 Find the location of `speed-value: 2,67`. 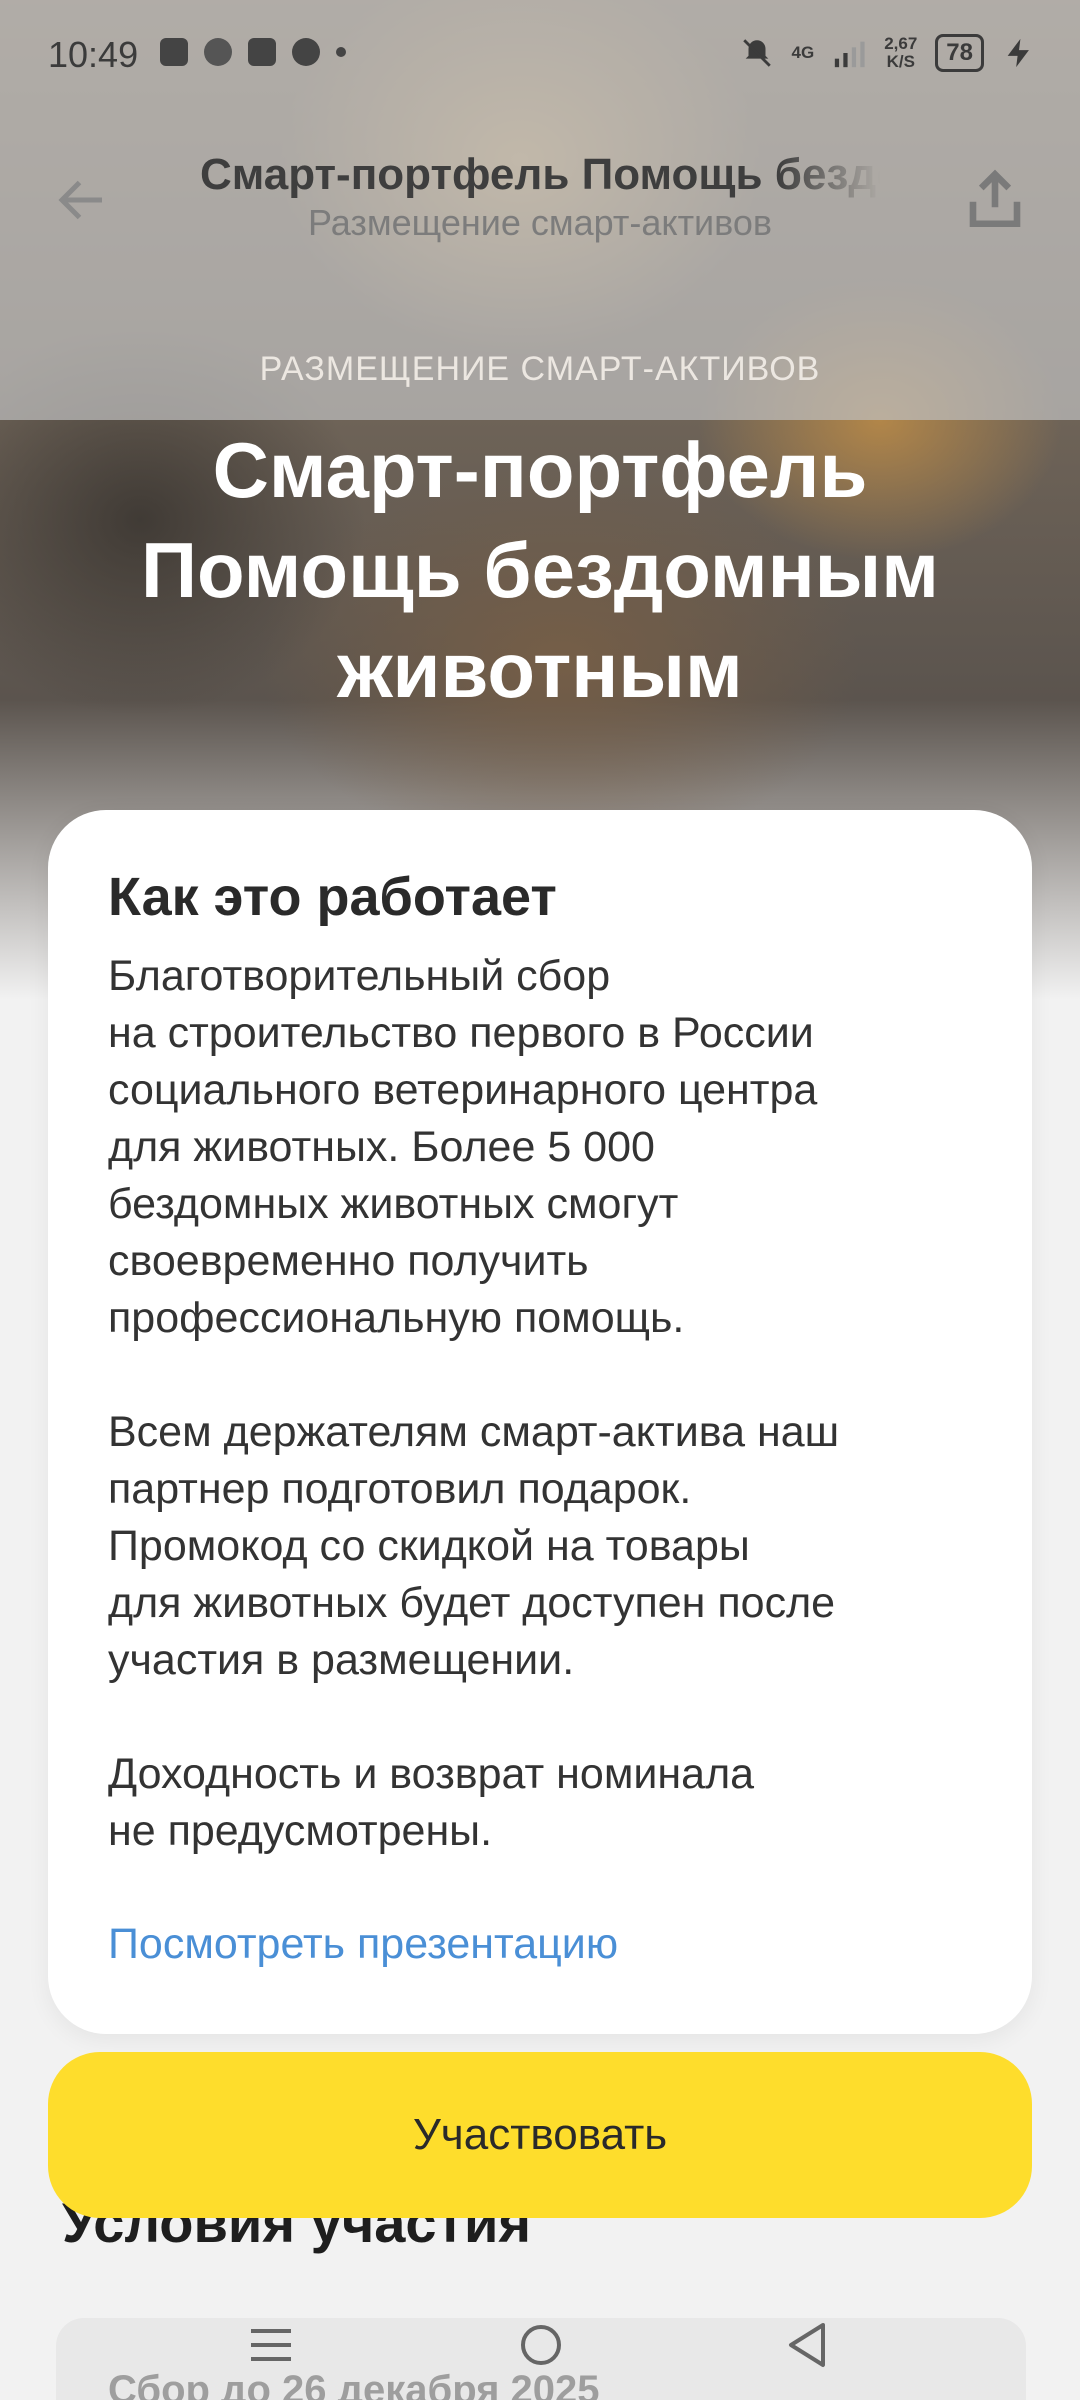

speed-value: 2,67 is located at coordinates (901, 43).